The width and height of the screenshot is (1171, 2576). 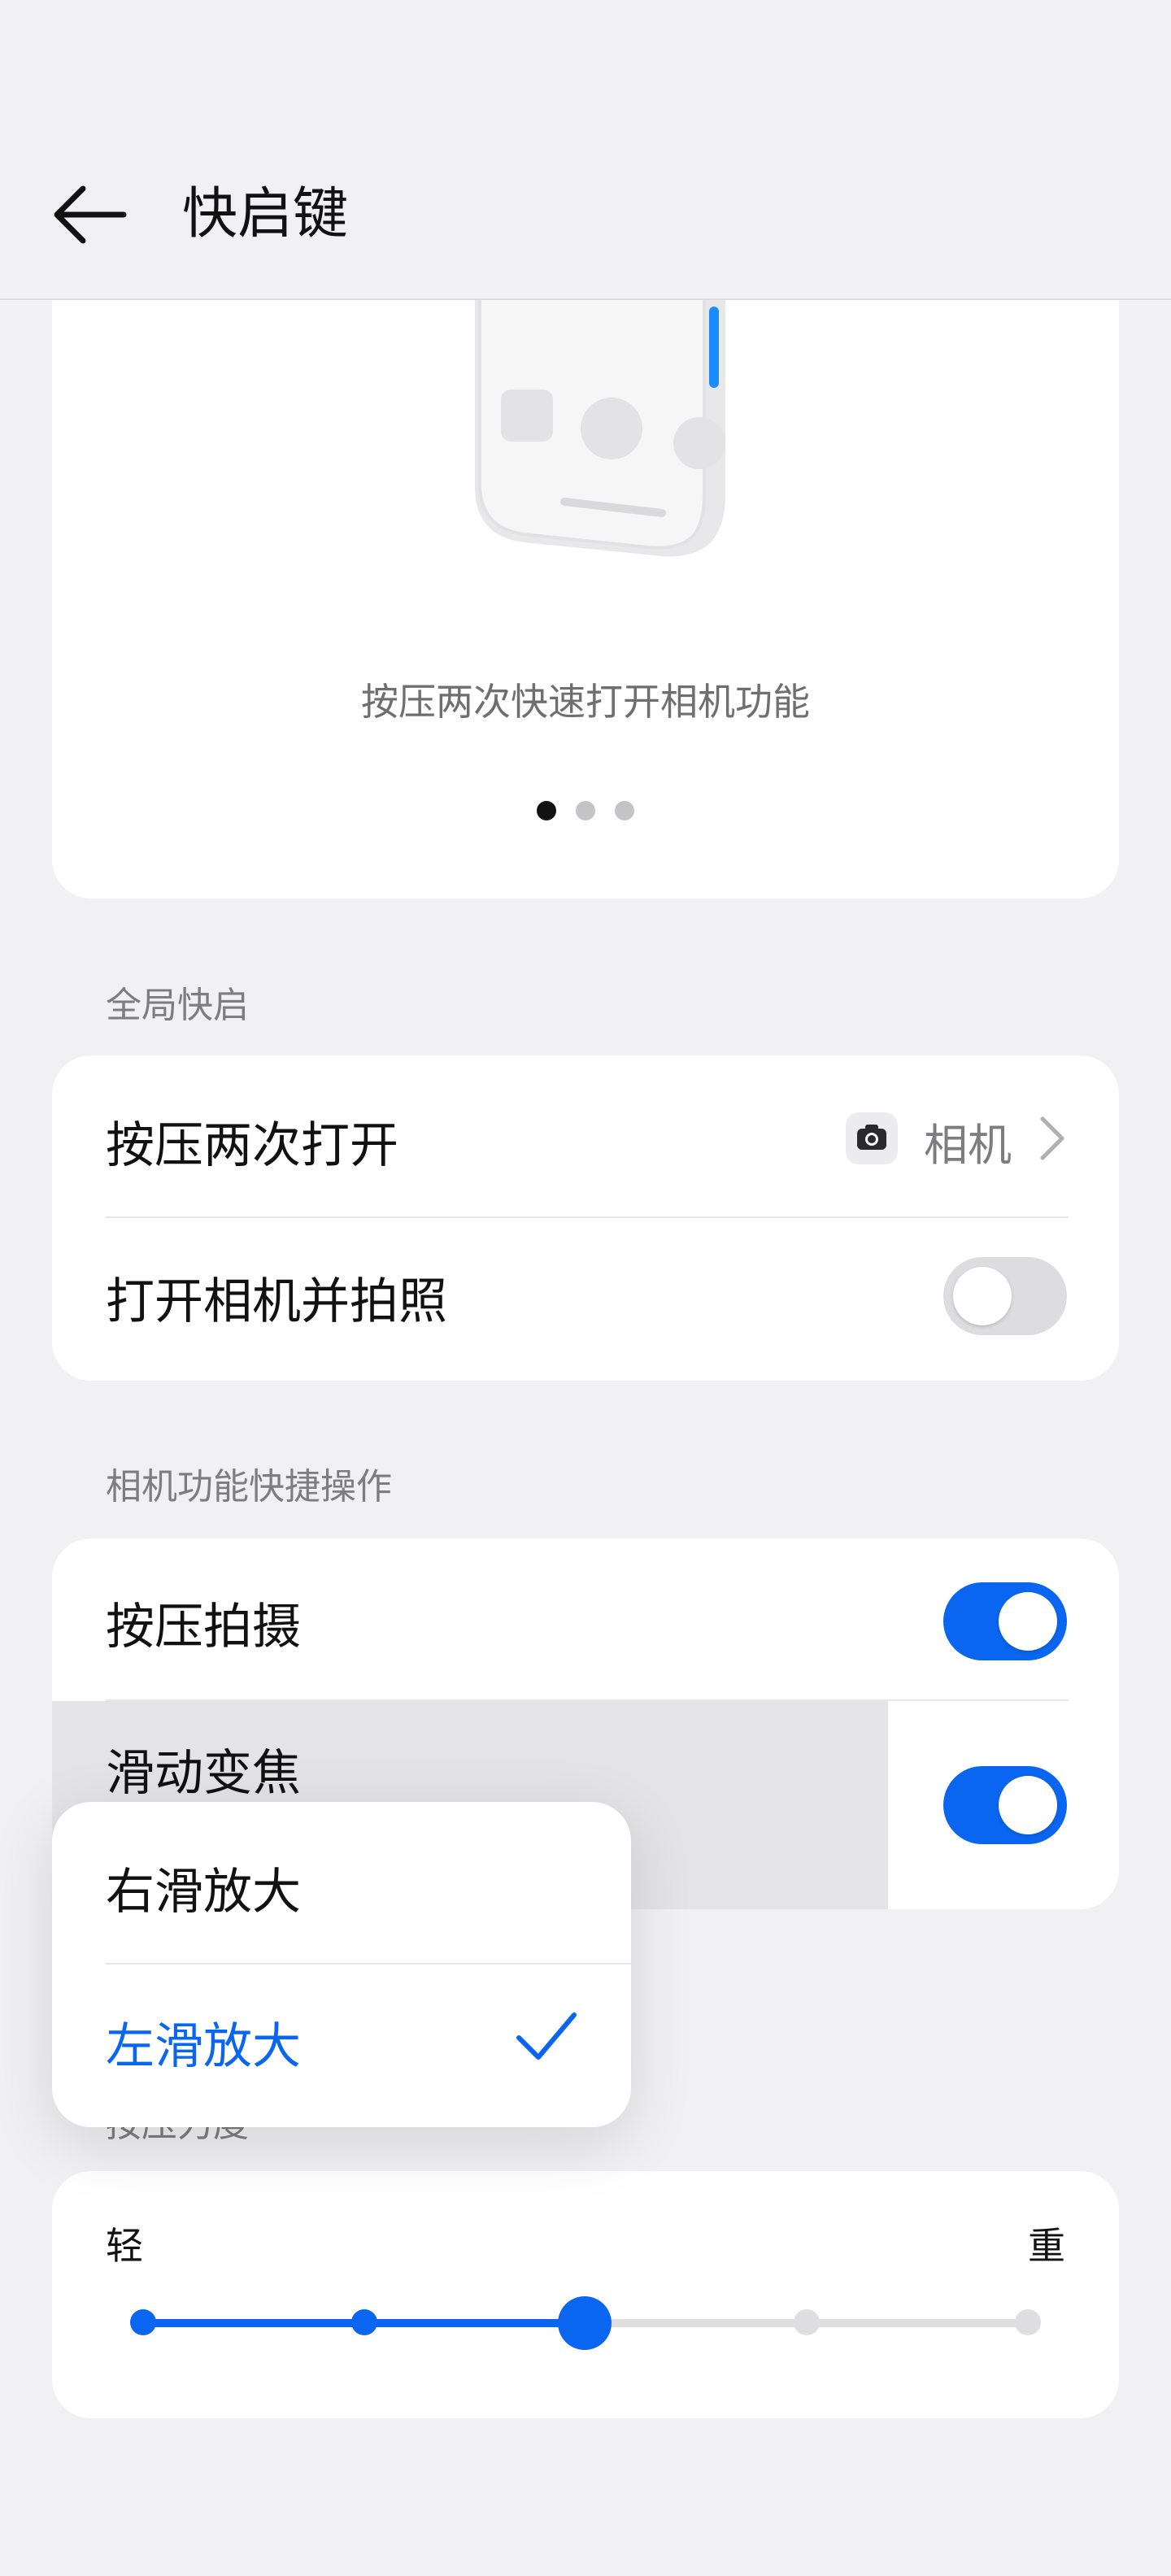 What do you see at coordinates (203, 2047) in the screenshot?
I see `menu-option-label-selected: 左滑放大` at bounding box center [203, 2047].